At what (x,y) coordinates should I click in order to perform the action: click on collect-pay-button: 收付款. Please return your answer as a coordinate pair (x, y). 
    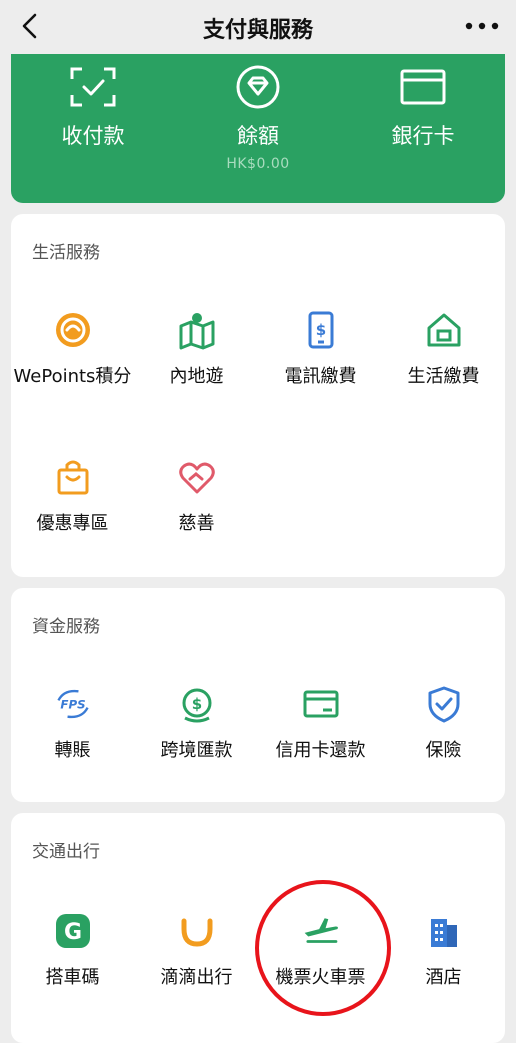
    Looking at the image, I should click on (93, 122).